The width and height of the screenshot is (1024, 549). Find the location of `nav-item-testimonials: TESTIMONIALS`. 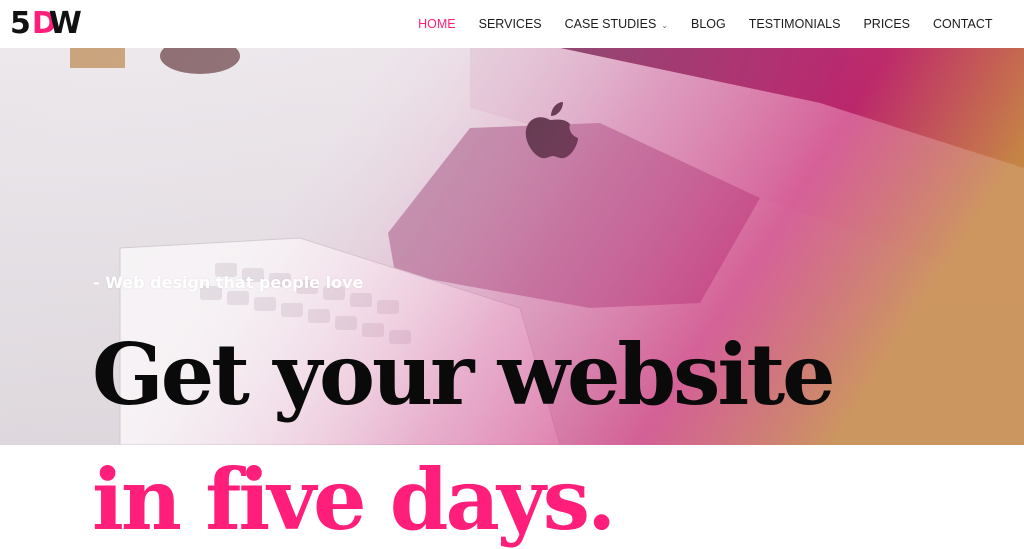

nav-item-testimonials: TESTIMONIALS is located at coordinates (794, 24).